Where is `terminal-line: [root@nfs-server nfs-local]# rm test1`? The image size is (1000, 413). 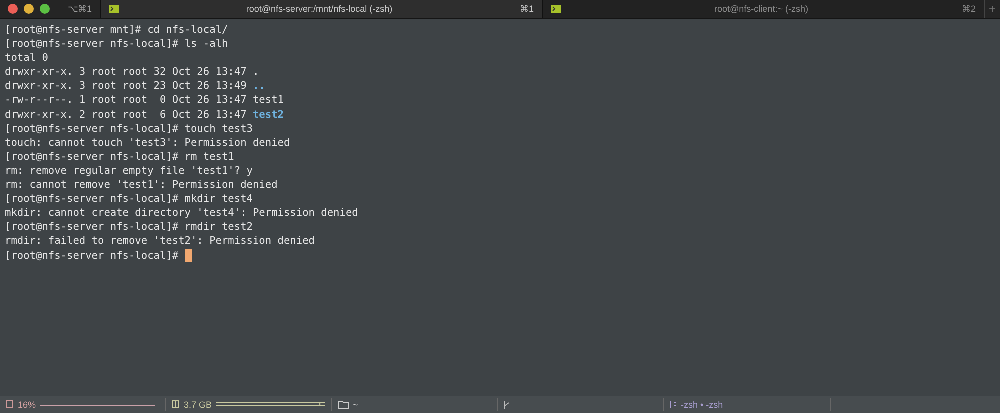 terminal-line: [root@nfs-server nfs-local]# rm test1 is located at coordinates (120, 157).